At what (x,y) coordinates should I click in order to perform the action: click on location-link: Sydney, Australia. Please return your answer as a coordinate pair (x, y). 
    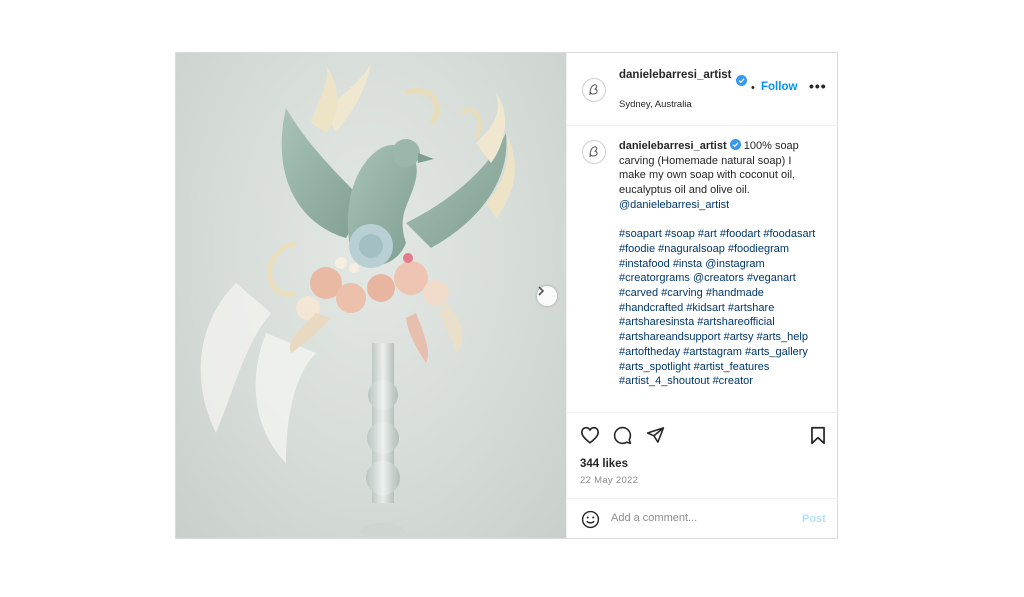
    Looking at the image, I should click on (655, 104).